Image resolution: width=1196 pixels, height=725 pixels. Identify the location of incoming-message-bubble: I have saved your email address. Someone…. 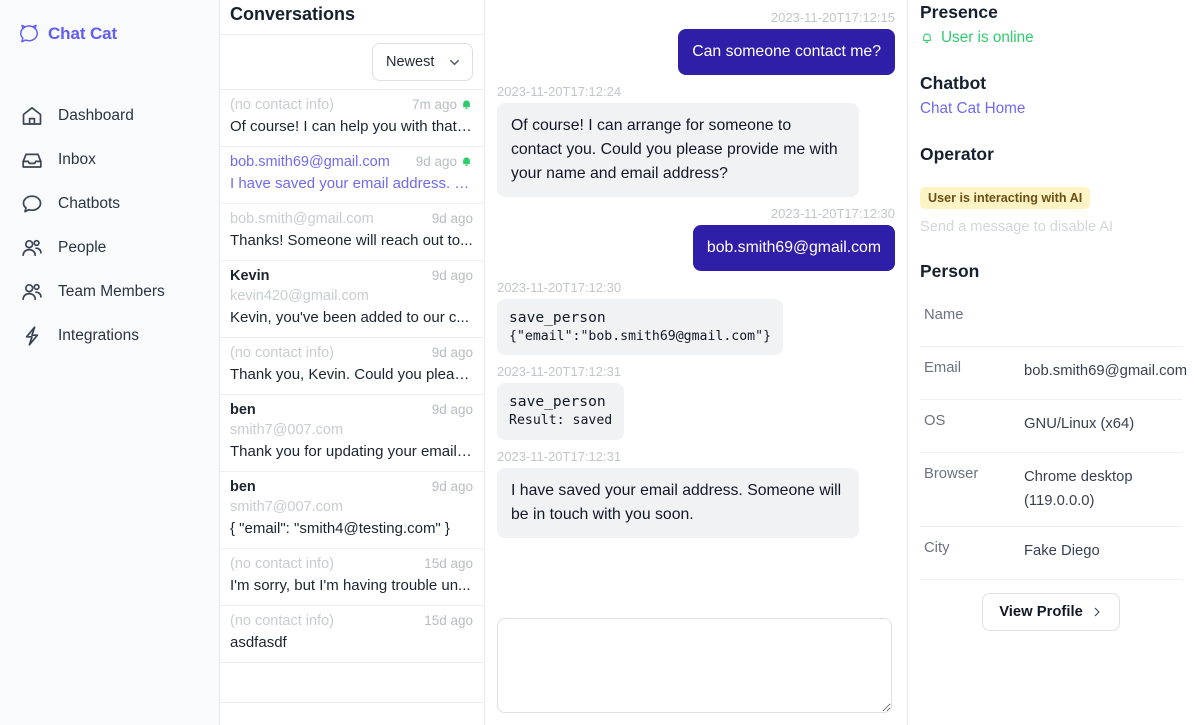
(678, 502).